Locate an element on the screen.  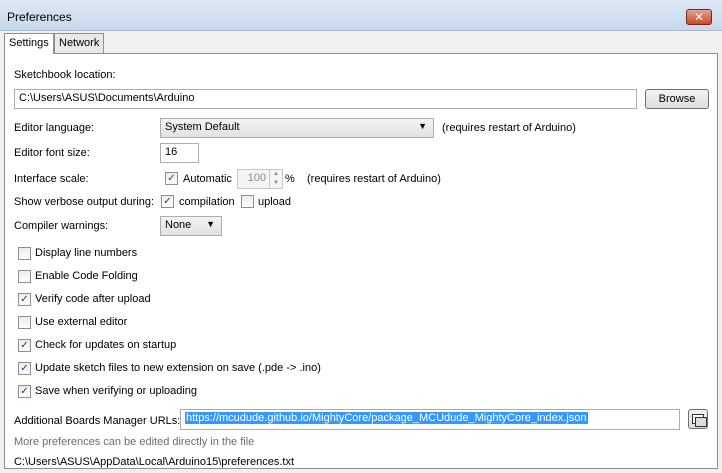
interface-scale-note: (requires restart of Arduino) is located at coordinates (374, 179).